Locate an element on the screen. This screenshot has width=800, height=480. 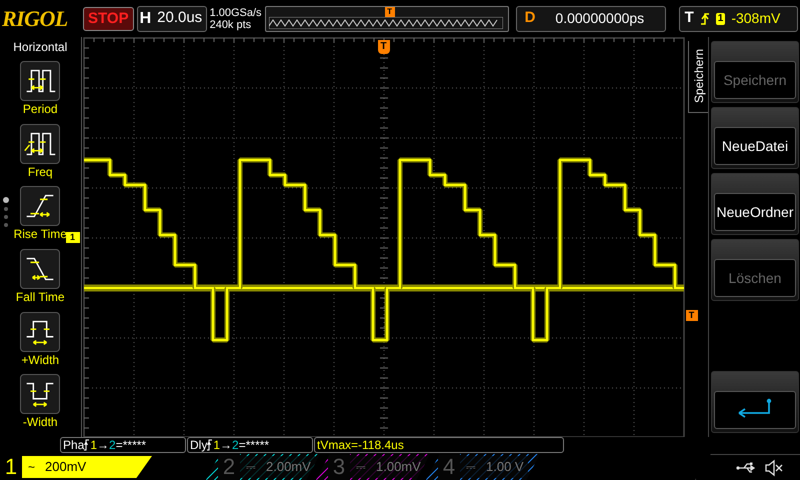
delay-panel: D 0.00000000ps is located at coordinates (591, 19).